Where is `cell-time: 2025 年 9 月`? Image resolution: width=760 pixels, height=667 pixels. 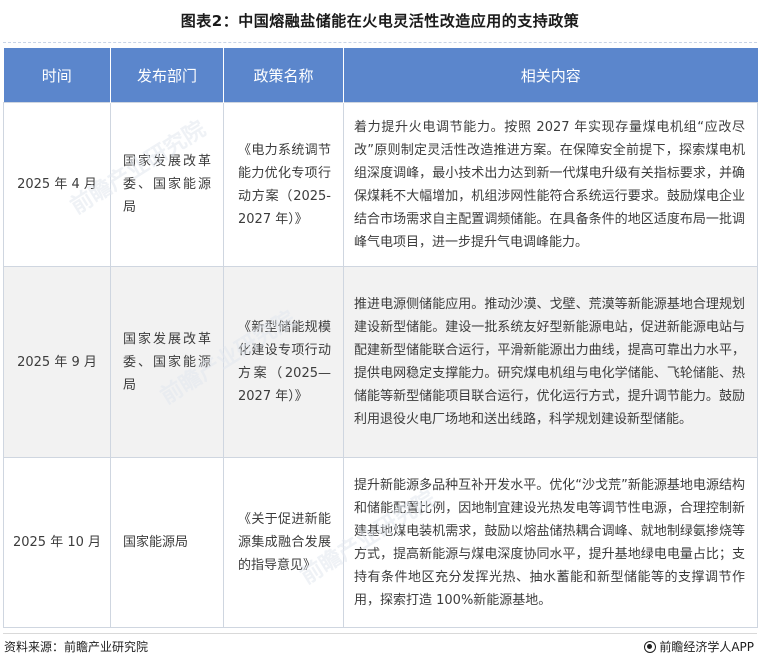
cell-time: 2025 年 9 月 is located at coordinates (57, 362).